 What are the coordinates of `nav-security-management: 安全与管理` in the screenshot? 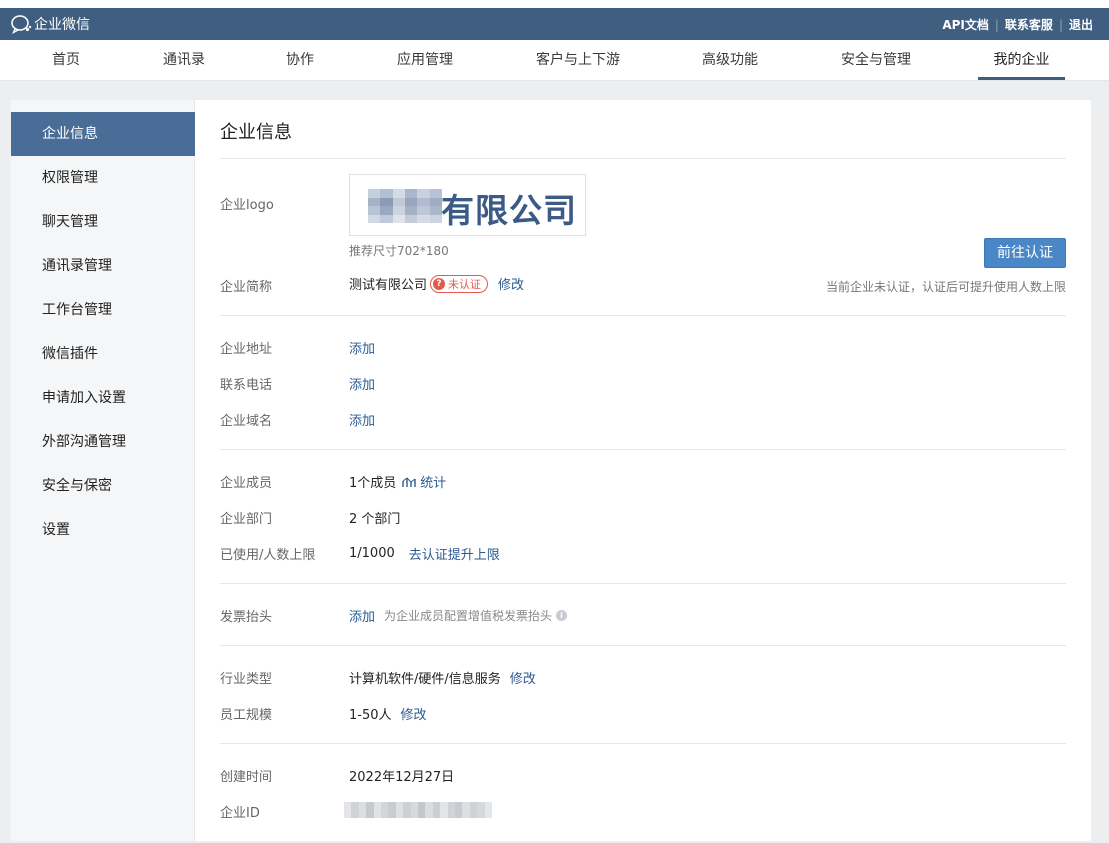 It's located at (876, 60).